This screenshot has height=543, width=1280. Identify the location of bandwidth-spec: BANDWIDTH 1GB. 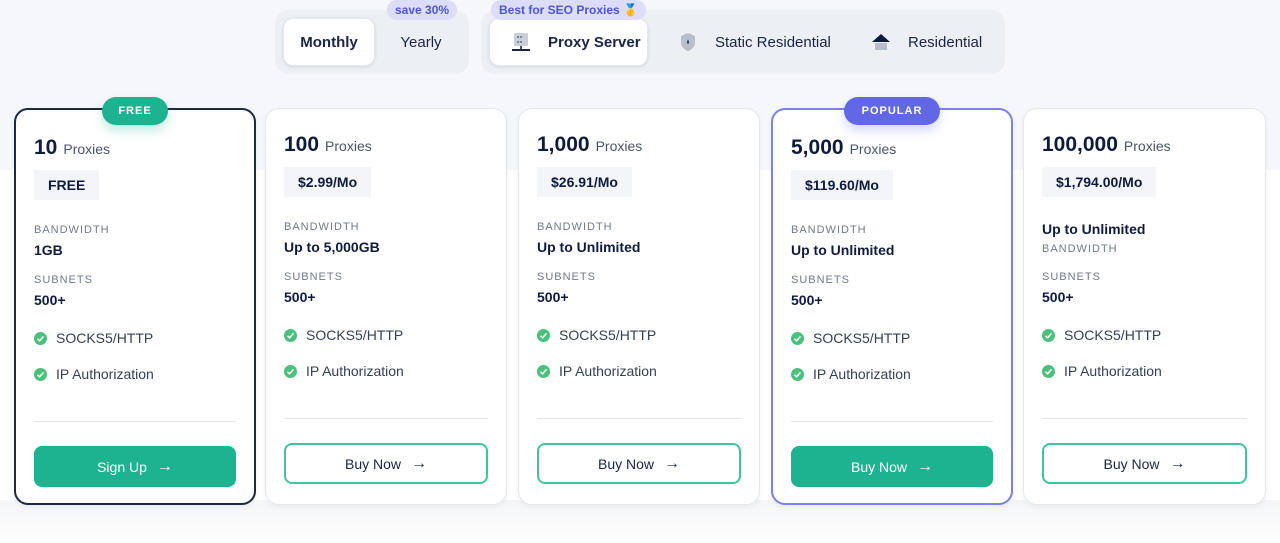
(135, 241).